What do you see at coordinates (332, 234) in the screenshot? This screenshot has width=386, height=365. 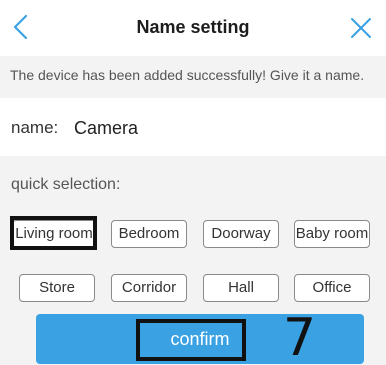 I see `quick-option-baby-room: Baby room` at bounding box center [332, 234].